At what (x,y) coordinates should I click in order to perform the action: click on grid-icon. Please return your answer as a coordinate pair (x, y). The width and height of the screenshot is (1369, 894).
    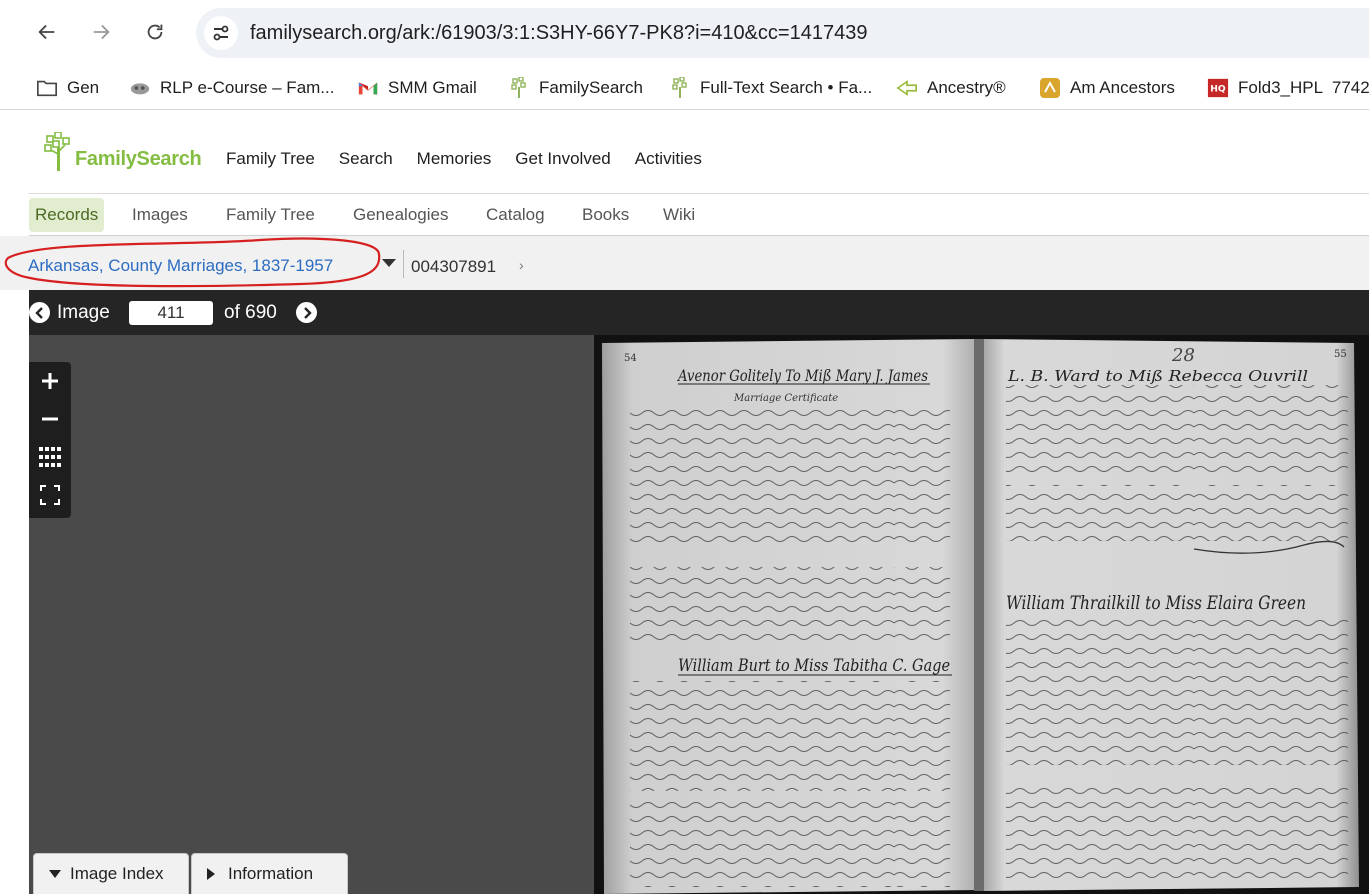
    Looking at the image, I should click on (50, 456).